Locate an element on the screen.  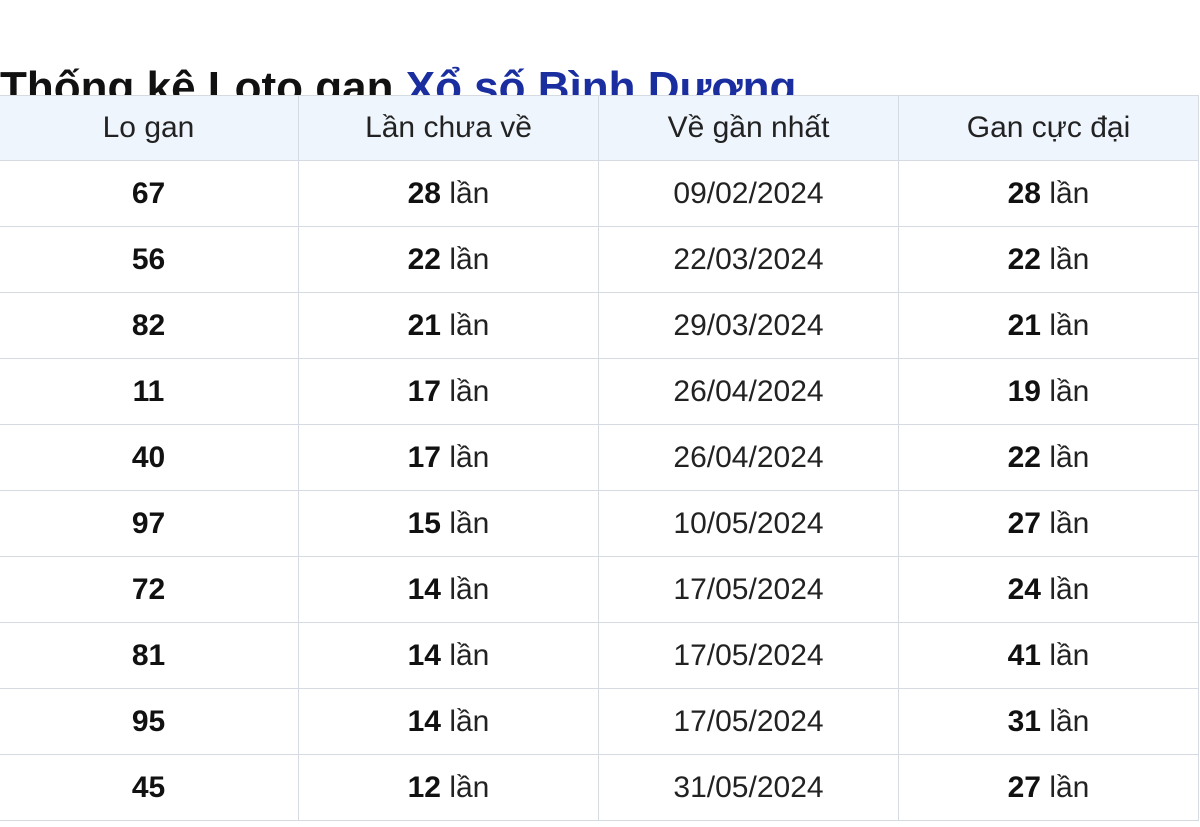
cuc-dai-count: 21 is located at coordinates (1024, 325).